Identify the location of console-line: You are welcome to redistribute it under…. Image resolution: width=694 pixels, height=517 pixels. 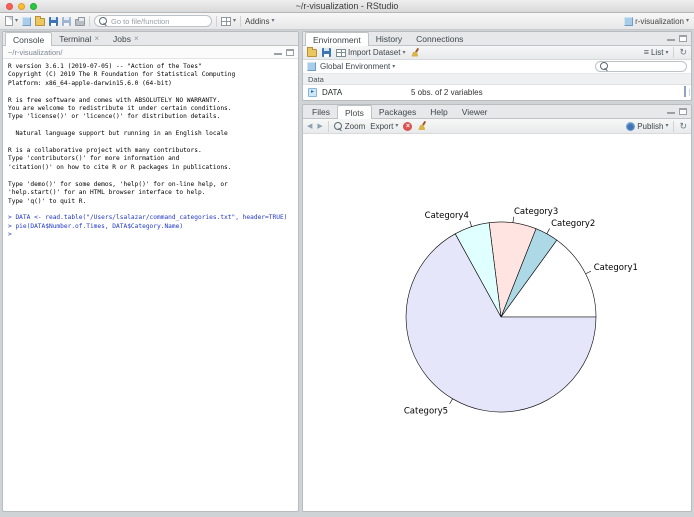
(120, 109).